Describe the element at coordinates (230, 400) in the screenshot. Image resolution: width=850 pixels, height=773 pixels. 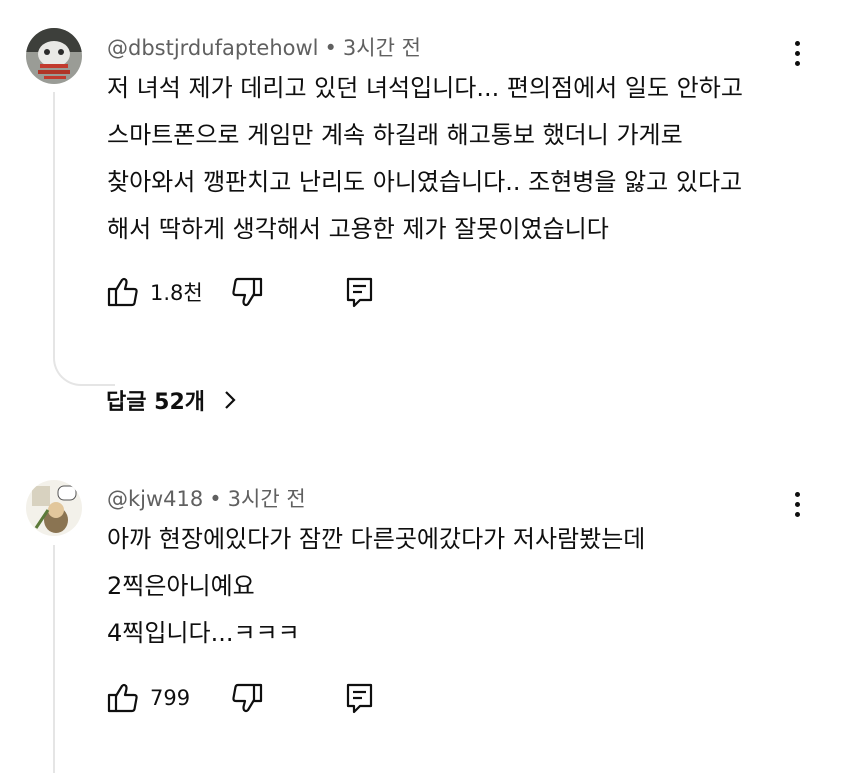
I see `chevron-right-icon` at that location.